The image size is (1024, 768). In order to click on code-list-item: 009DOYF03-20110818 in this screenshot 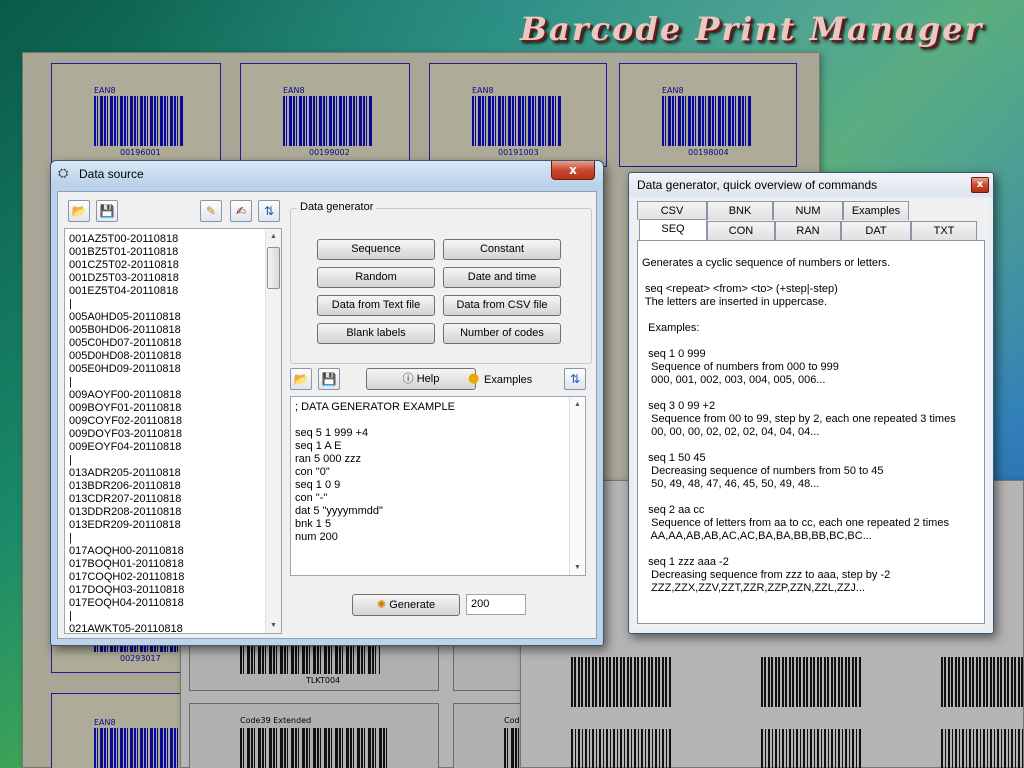, I will do `click(125, 434)`.